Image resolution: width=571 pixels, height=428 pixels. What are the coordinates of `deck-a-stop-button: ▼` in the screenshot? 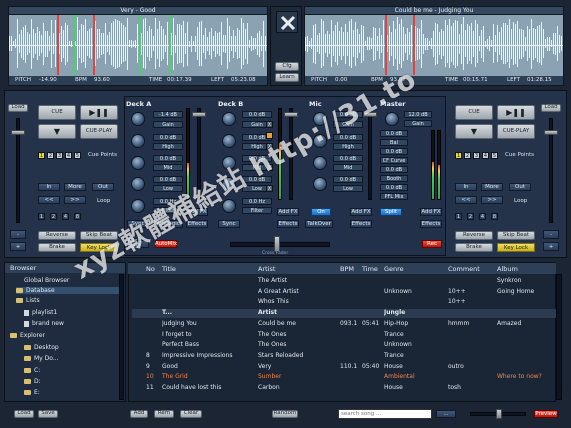 It's located at (57, 131).